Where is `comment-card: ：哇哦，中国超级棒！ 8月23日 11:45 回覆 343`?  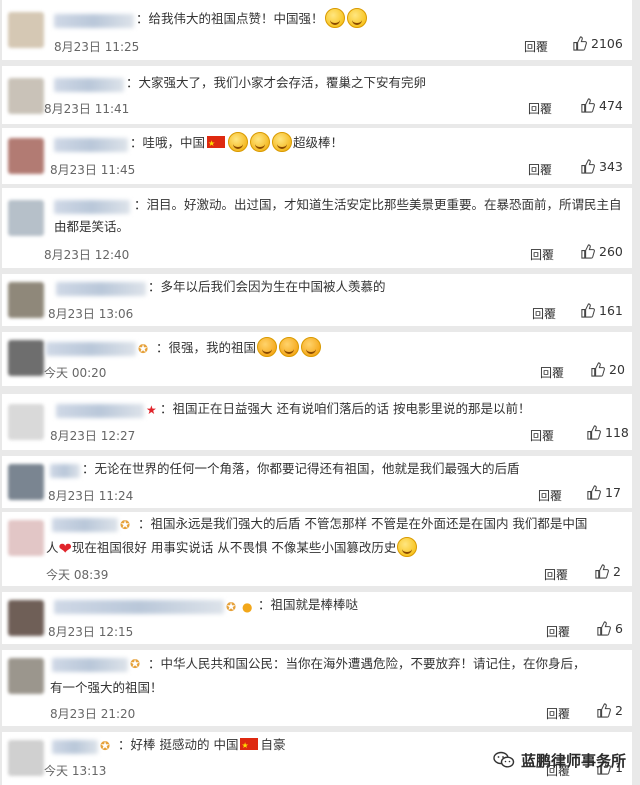
comment-card: ：哇哦，中国超级棒！ 8月23日 11:45 回覆 343 is located at coordinates (317, 156).